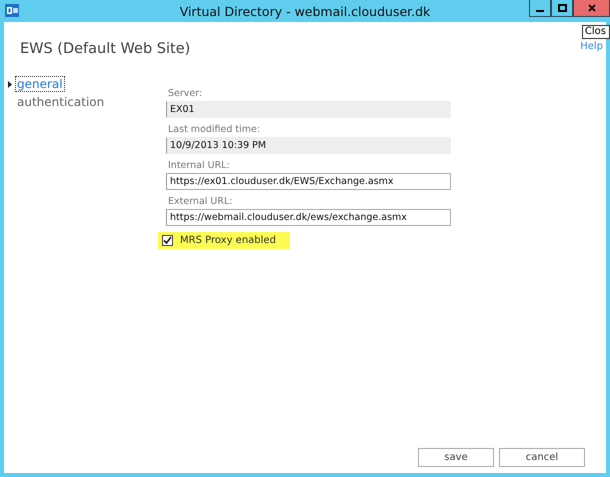 The image size is (610, 477). I want to click on save-button: save, so click(456, 457).